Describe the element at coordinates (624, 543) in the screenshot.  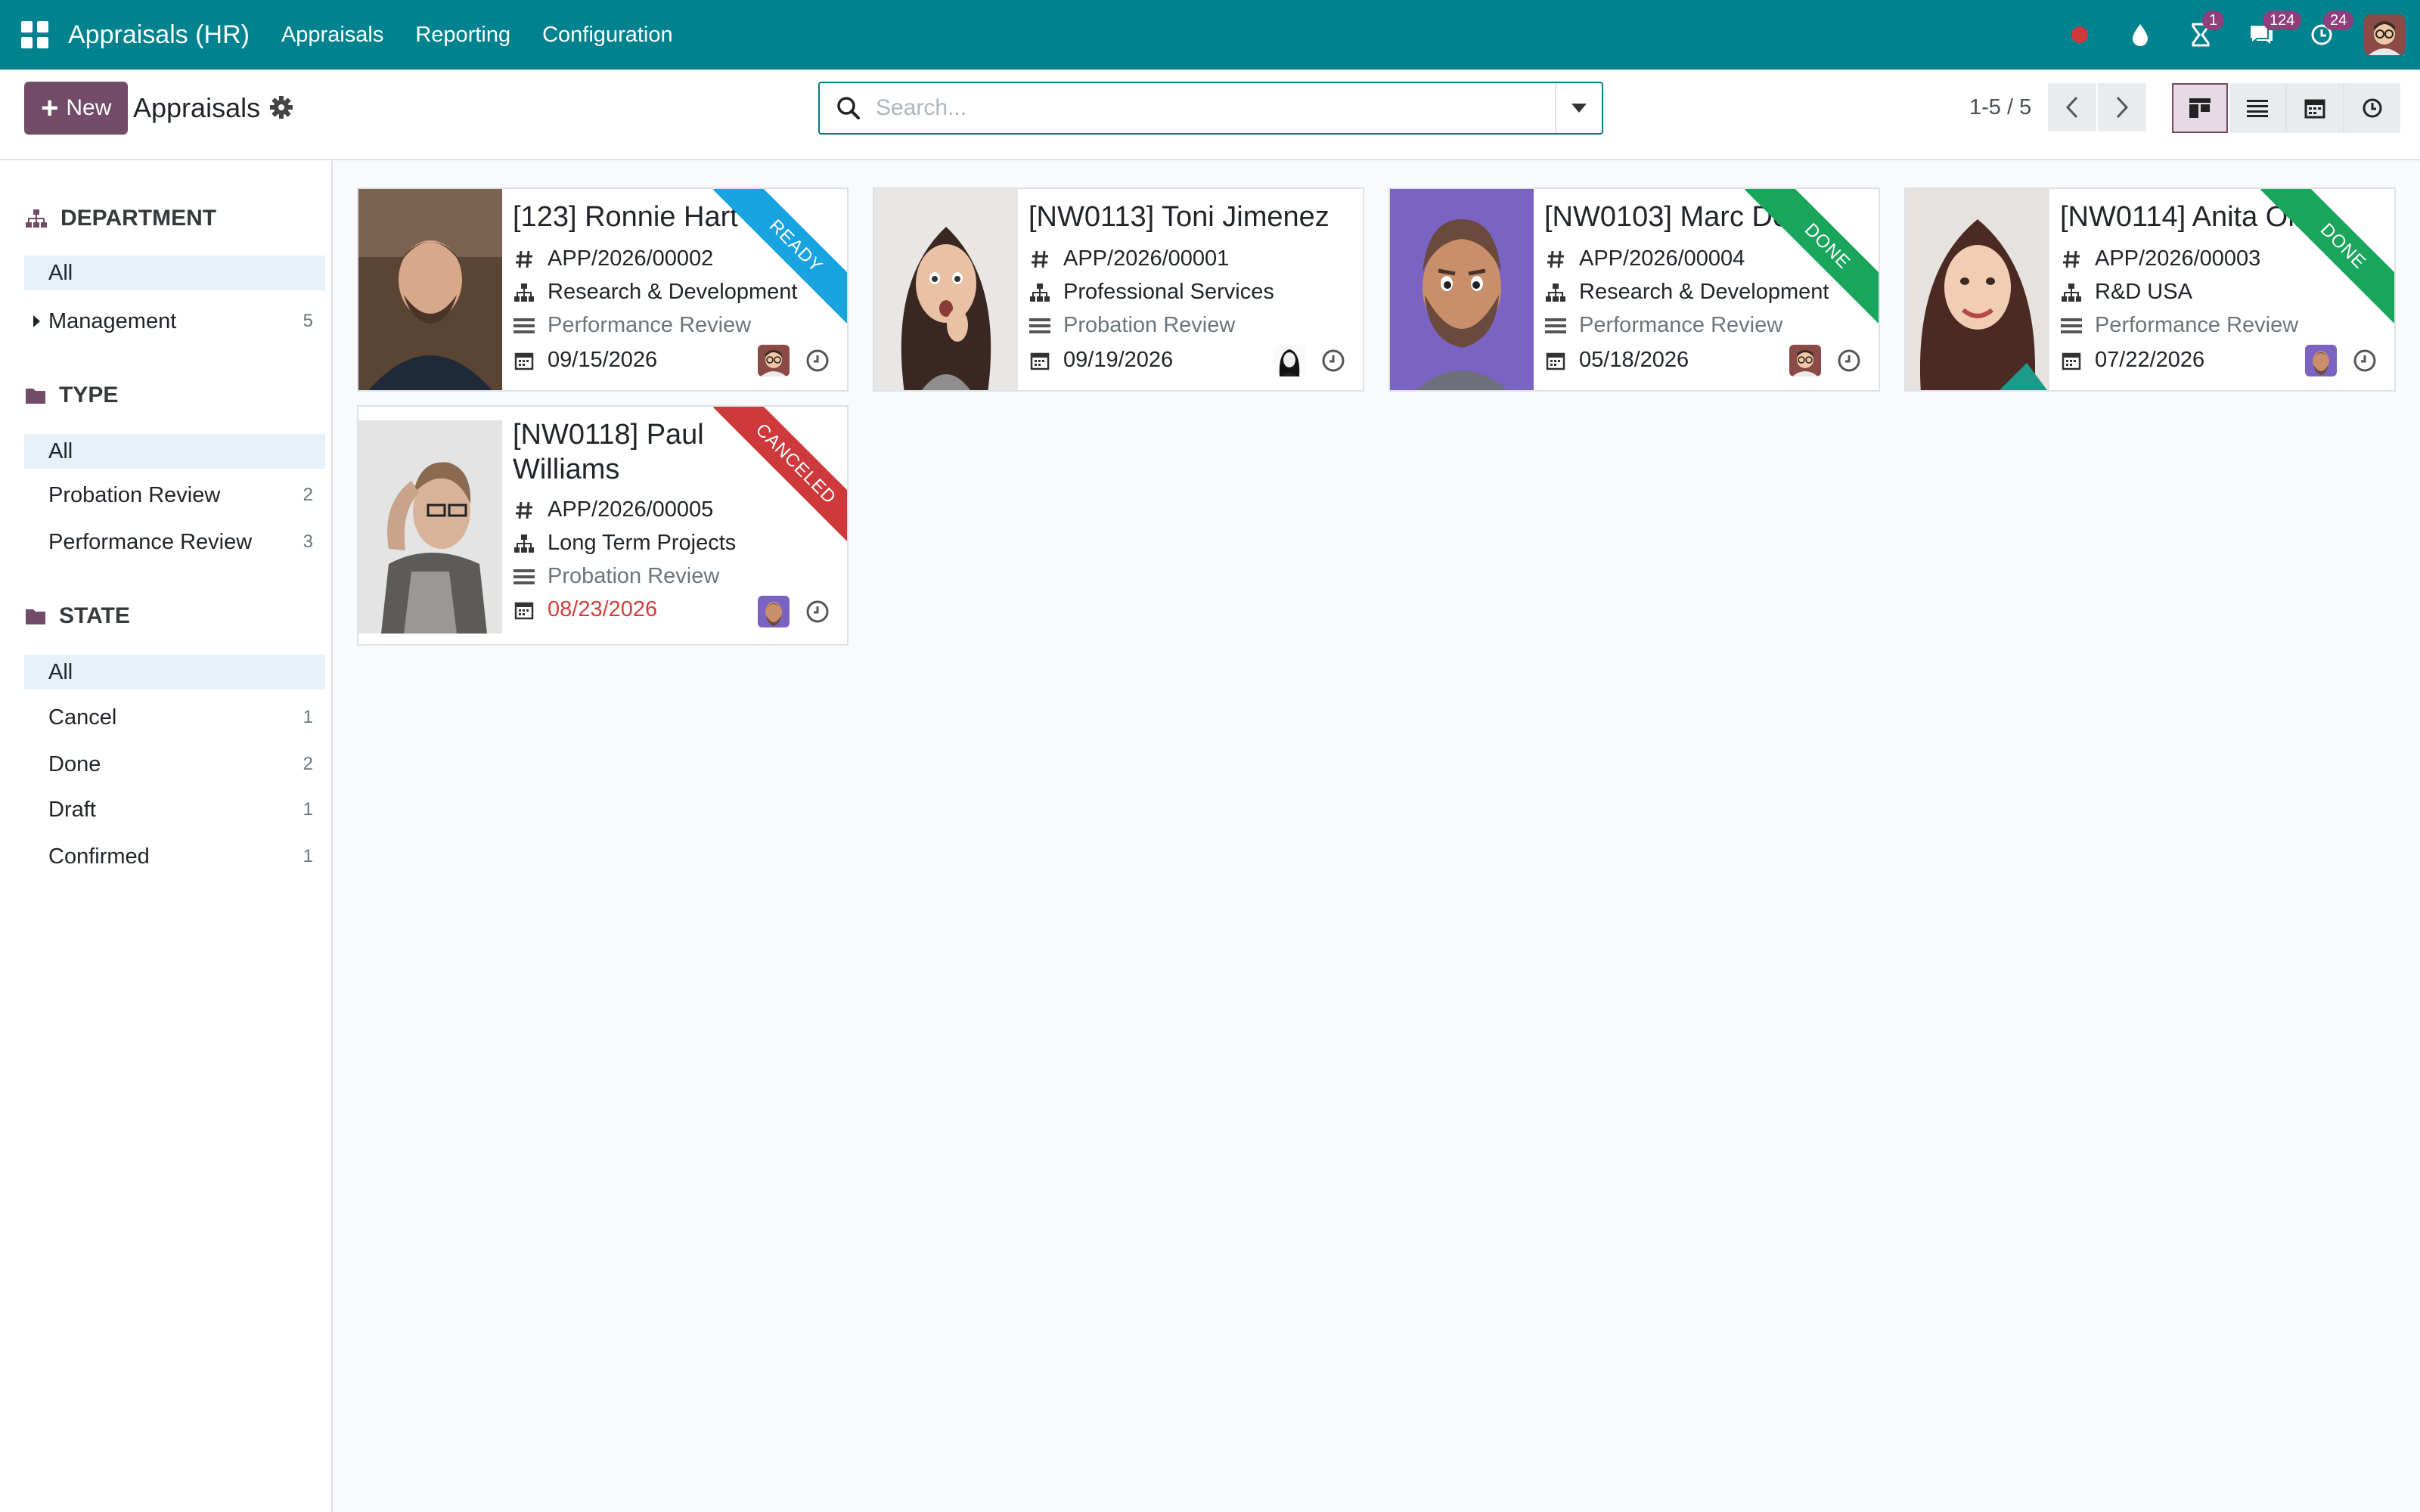
I see `department-row: Long Term Projects` at that location.